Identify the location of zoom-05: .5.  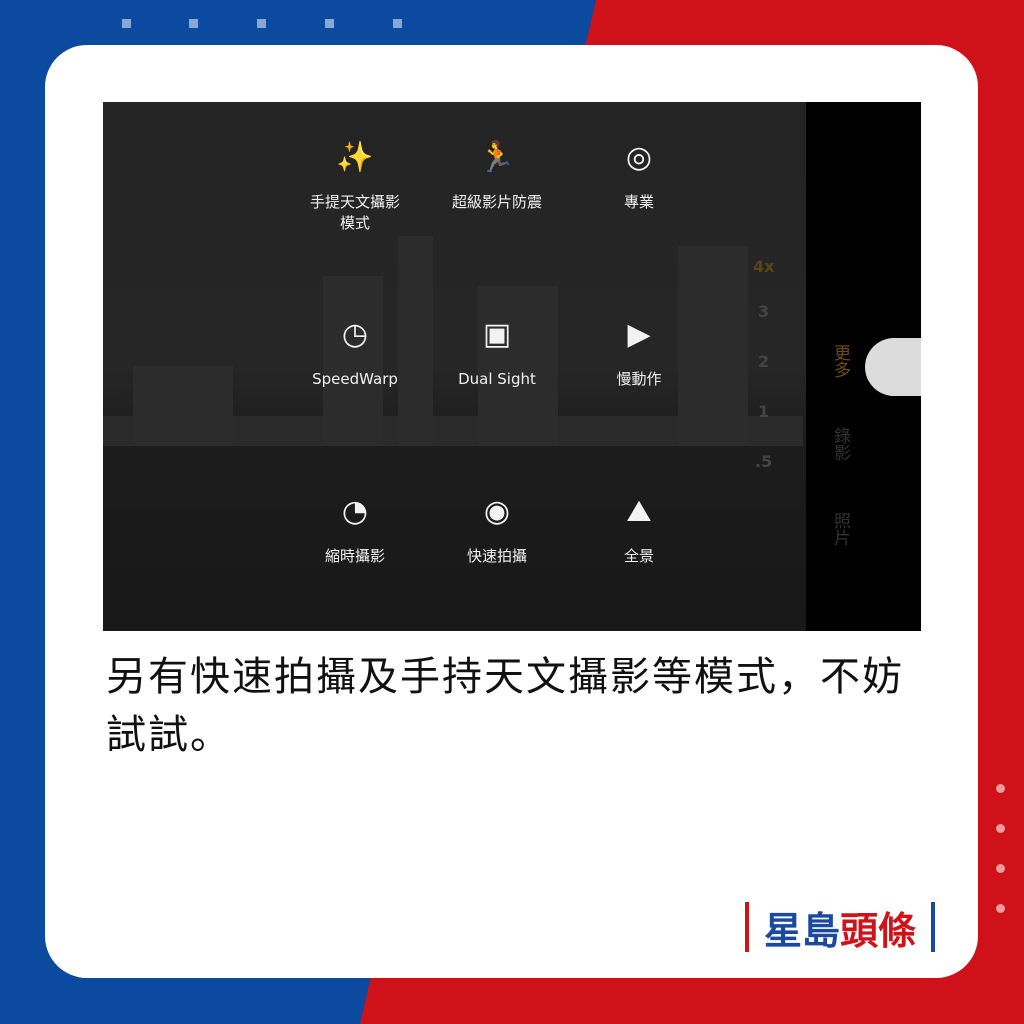
(763, 461).